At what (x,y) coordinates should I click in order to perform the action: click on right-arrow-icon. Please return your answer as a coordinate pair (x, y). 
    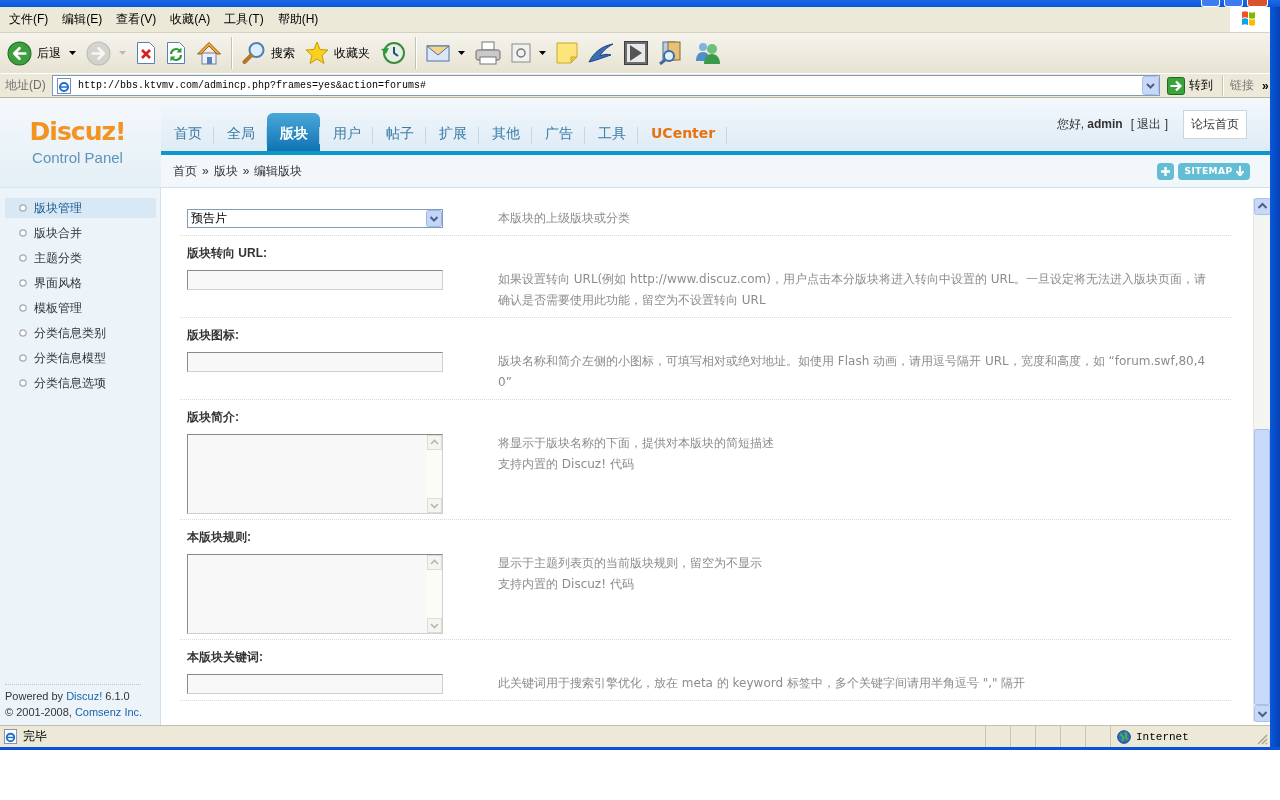
    Looking at the image, I should click on (1176, 85).